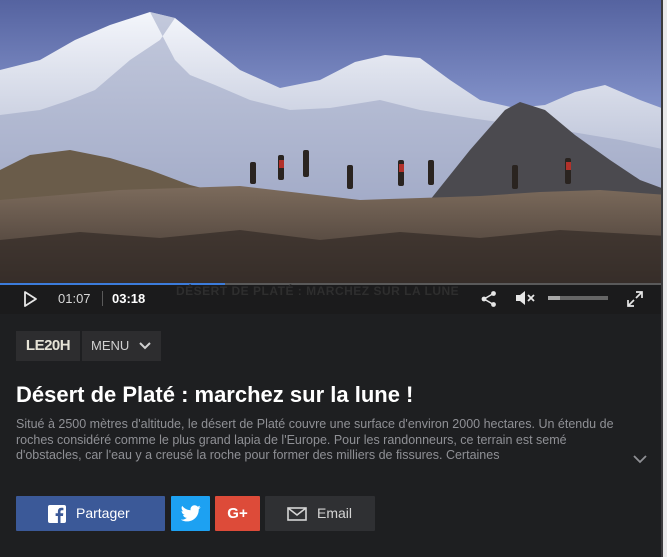 Image resolution: width=667 pixels, height=557 pixels. Describe the element at coordinates (297, 514) in the screenshot. I see `email-icon` at that location.